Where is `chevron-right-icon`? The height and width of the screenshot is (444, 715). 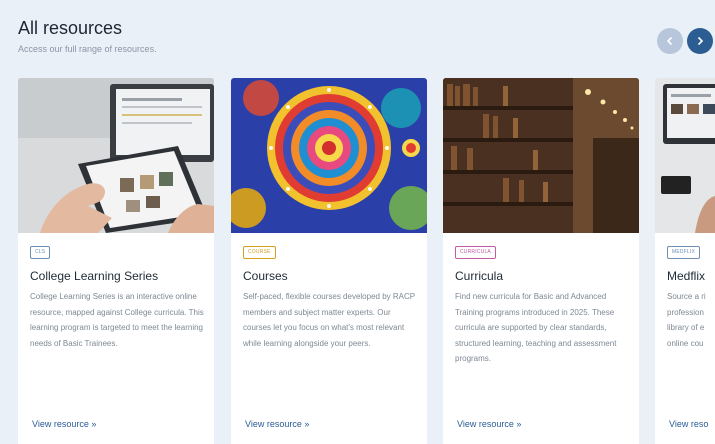 chevron-right-icon is located at coordinates (700, 41).